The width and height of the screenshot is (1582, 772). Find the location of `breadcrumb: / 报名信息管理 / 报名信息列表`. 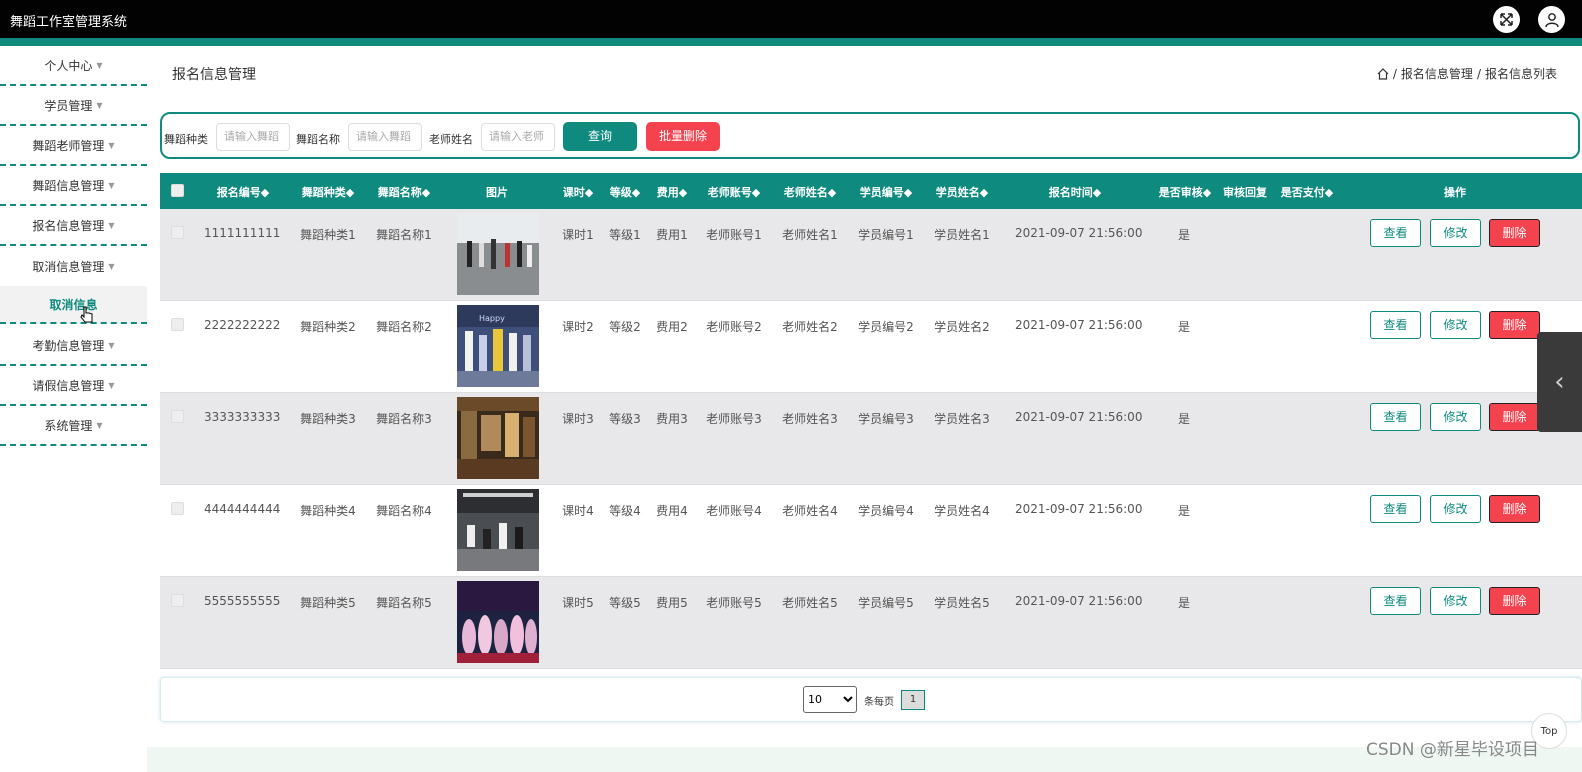

breadcrumb: / 报名信息管理 / 报名信息列表 is located at coordinates (1467, 73).